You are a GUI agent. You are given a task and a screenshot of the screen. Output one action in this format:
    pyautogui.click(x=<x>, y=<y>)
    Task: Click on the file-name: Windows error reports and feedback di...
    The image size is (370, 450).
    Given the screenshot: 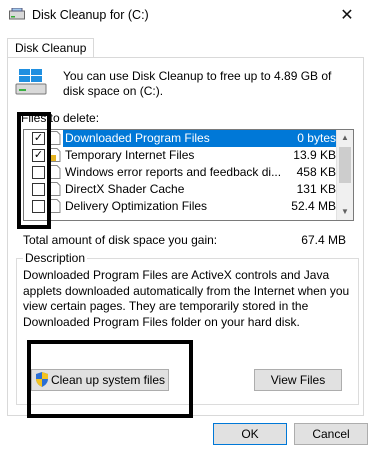 What is the action you would take?
    pyautogui.click(x=173, y=172)
    